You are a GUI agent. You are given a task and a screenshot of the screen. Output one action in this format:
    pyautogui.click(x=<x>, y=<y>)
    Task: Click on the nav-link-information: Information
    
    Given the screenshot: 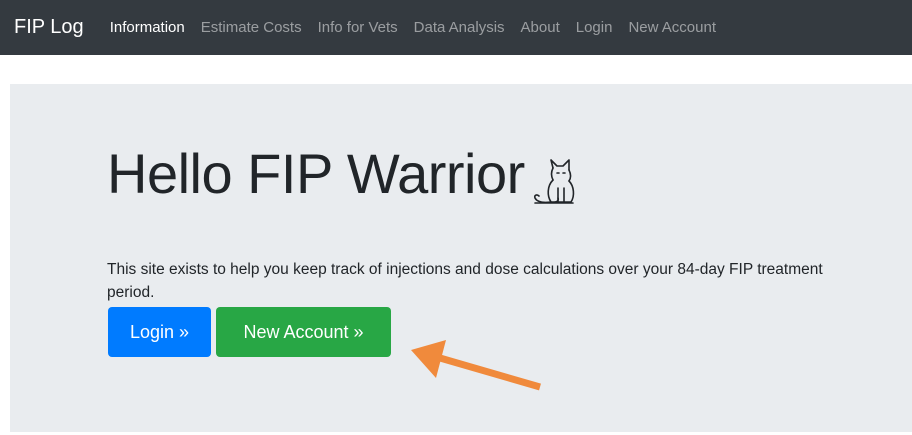 What is the action you would take?
    pyautogui.click(x=147, y=27)
    